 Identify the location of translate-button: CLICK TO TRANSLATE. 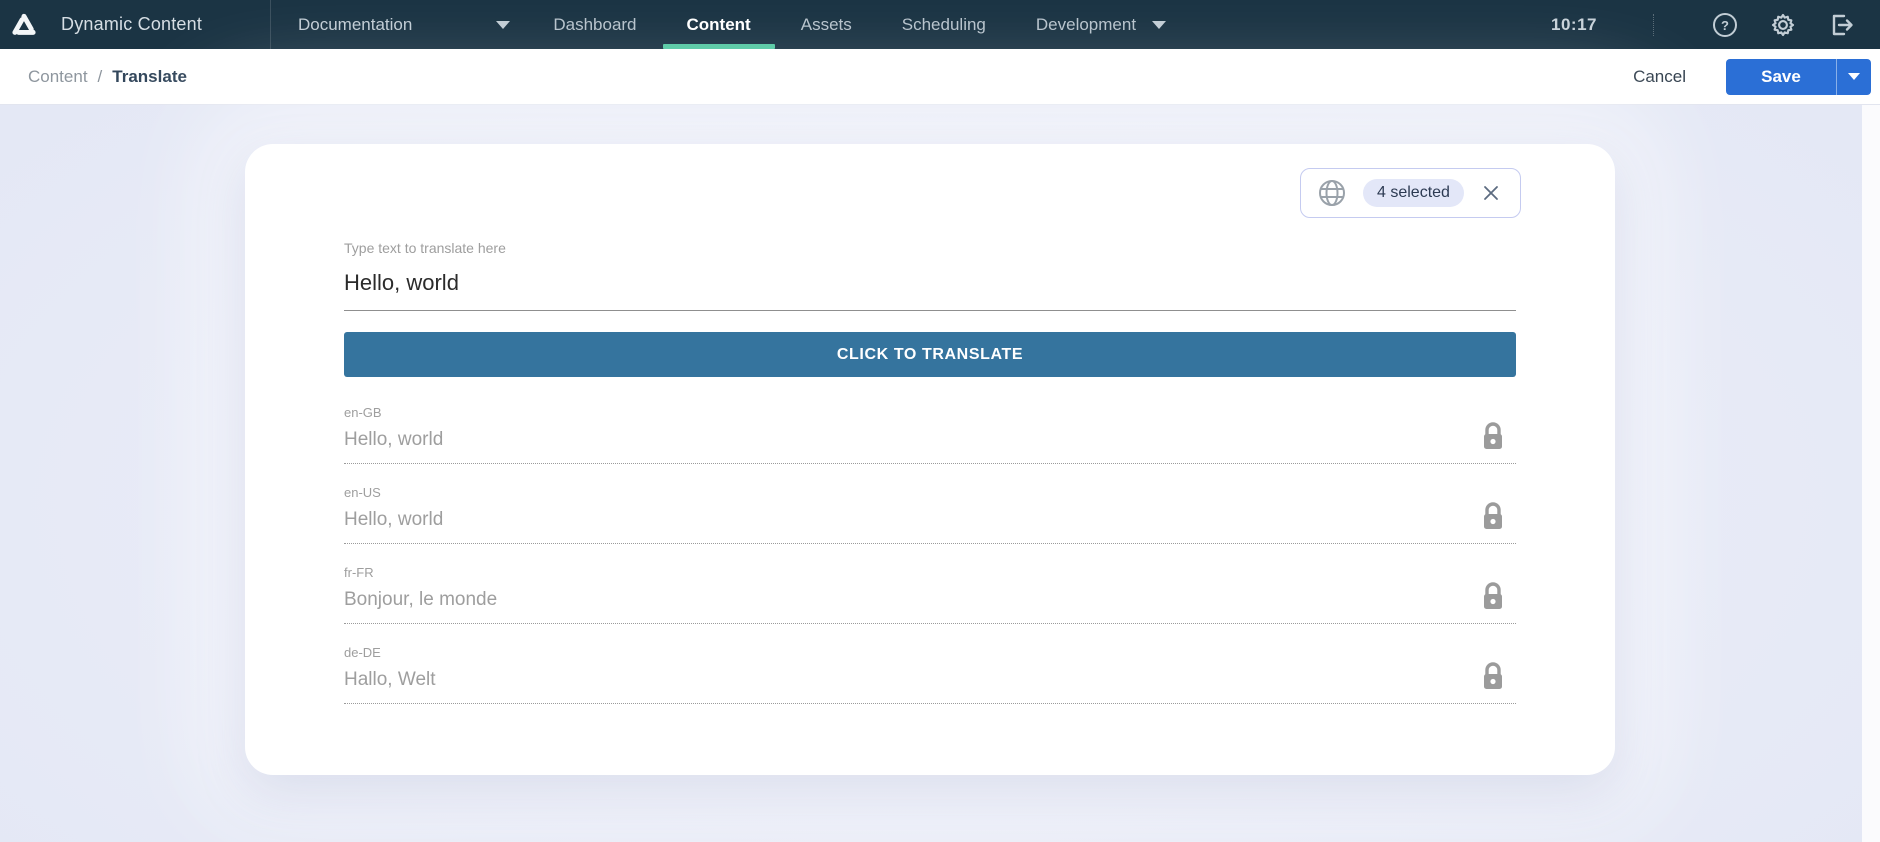
(930, 354).